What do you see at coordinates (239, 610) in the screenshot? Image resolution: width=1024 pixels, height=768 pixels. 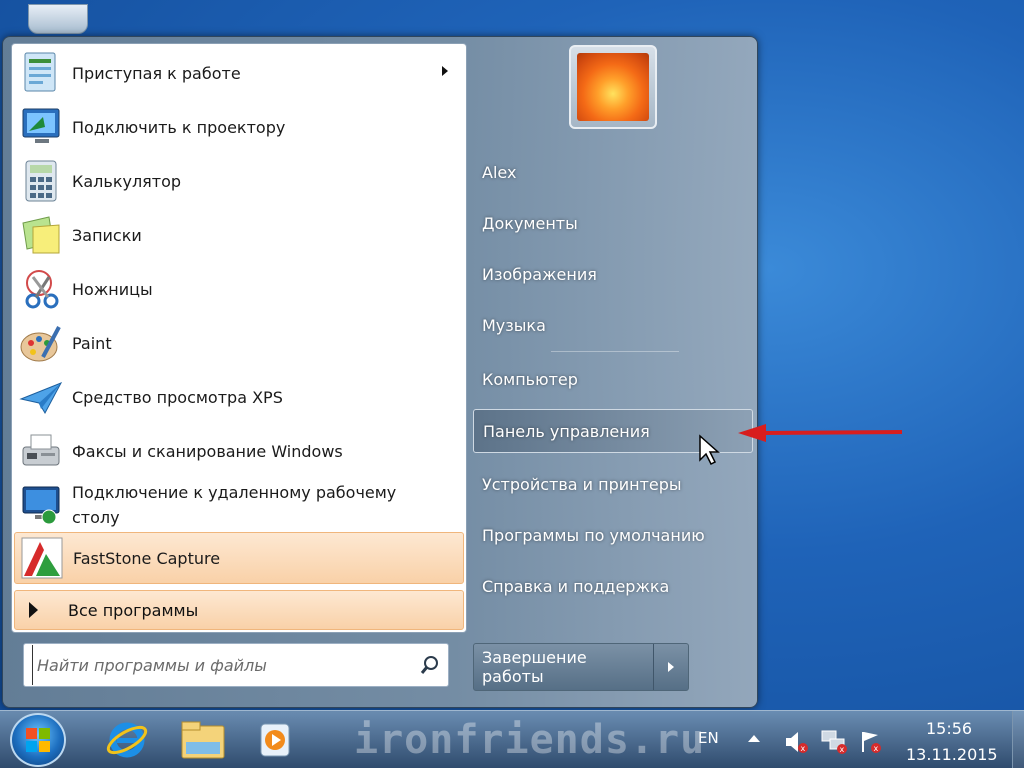 I see `all-programs-button: Все программы` at bounding box center [239, 610].